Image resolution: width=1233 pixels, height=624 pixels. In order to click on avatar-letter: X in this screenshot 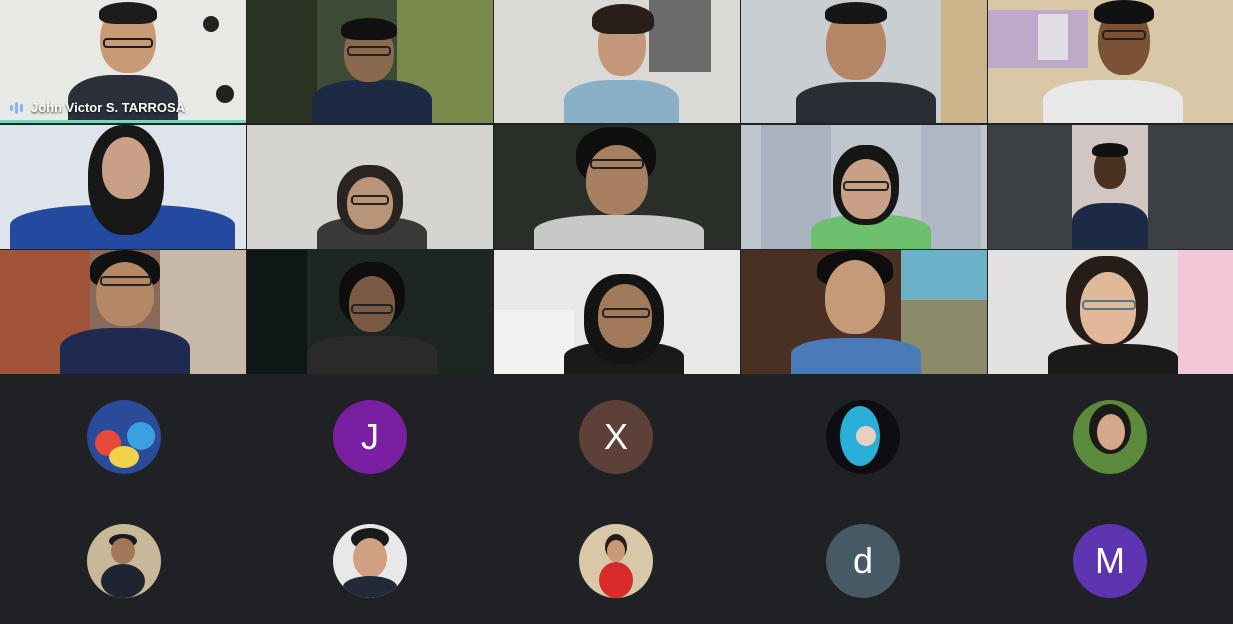, I will do `click(615, 436)`.